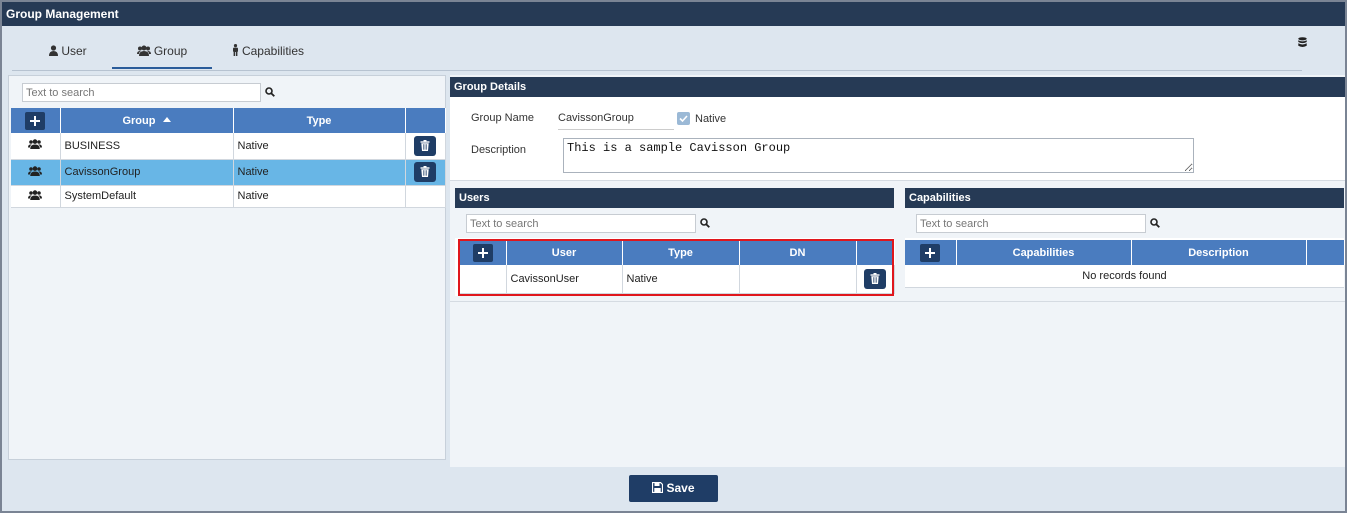 This screenshot has width=1347, height=513. Describe the element at coordinates (681, 279) in the screenshot. I see `user-type-cell: Native` at that location.